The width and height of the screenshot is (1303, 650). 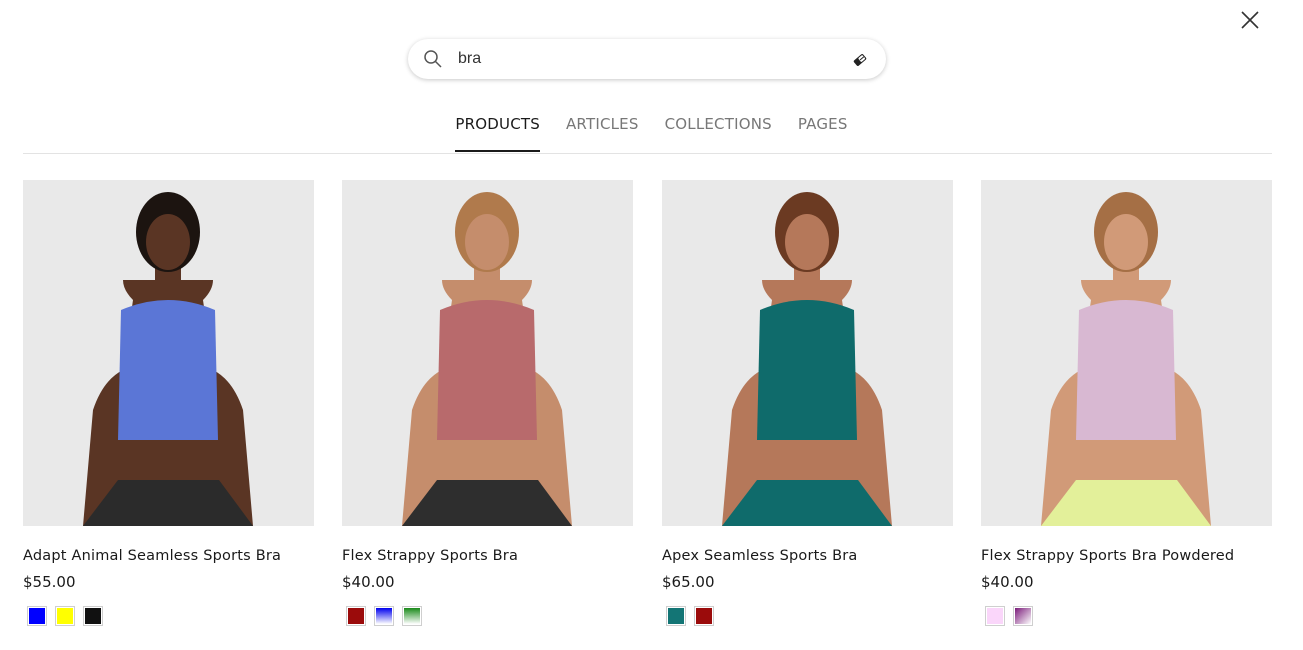 What do you see at coordinates (688, 582) in the screenshot?
I see `product-price: $65.00` at bounding box center [688, 582].